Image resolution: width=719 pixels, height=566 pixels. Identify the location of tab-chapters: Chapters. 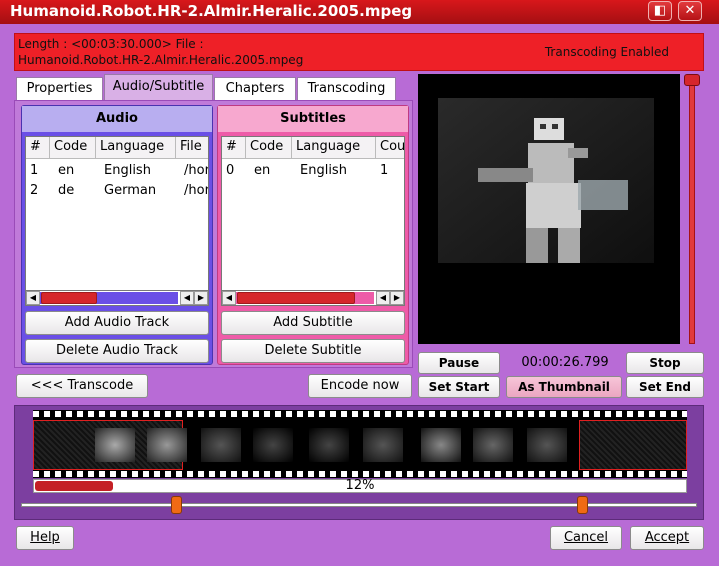
(255, 89).